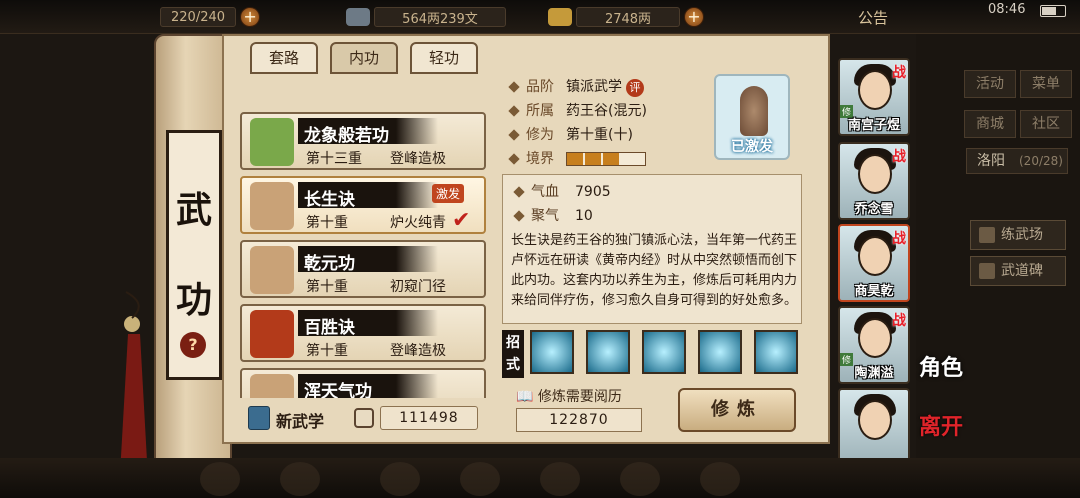  I want to click on checkmark-icon: ✔, so click(461, 220).